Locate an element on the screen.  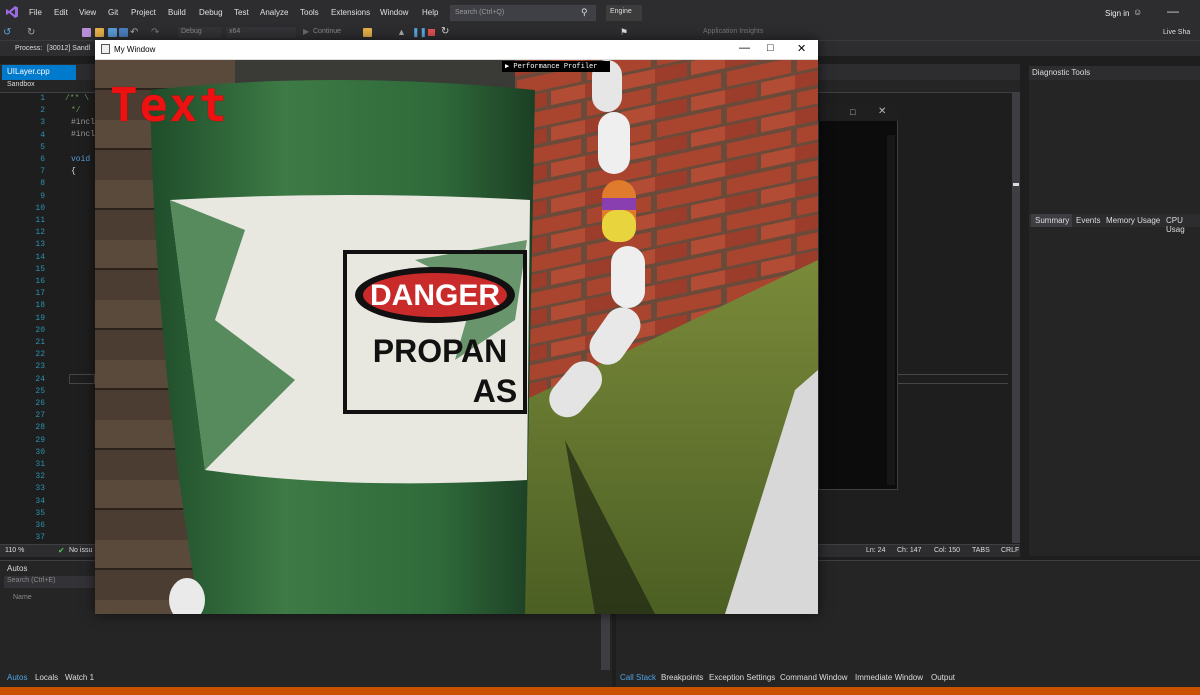
tab-call-stack: Call Stack is located at coordinates (638, 677).